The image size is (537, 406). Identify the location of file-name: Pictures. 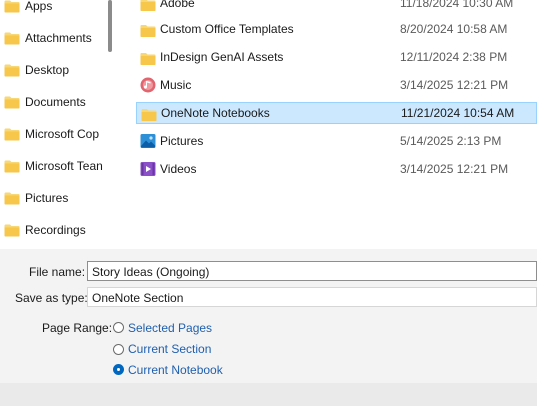
(182, 141).